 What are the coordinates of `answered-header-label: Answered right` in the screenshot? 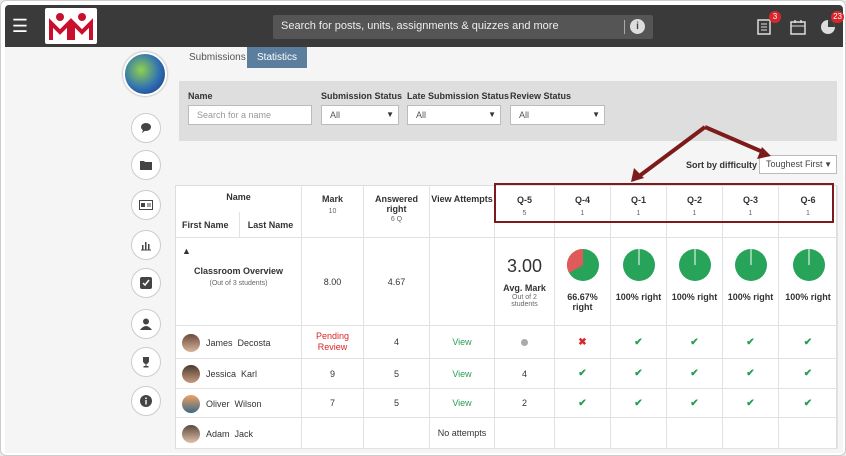 It's located at (396, 204).